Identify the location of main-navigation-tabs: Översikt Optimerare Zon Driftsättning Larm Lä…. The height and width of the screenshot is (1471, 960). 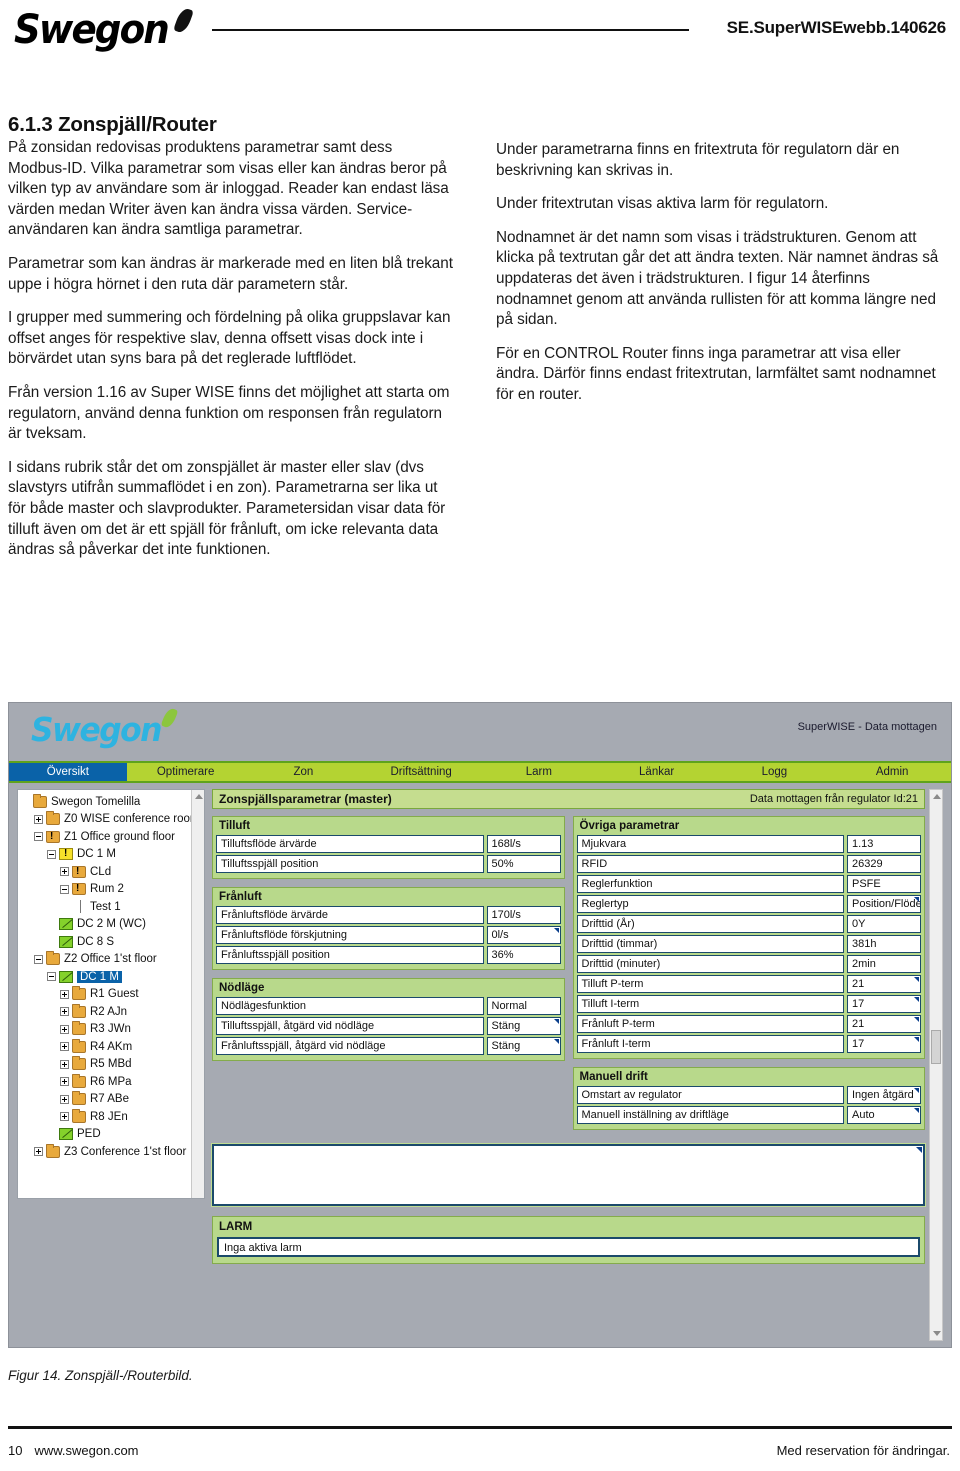
(480, 772).